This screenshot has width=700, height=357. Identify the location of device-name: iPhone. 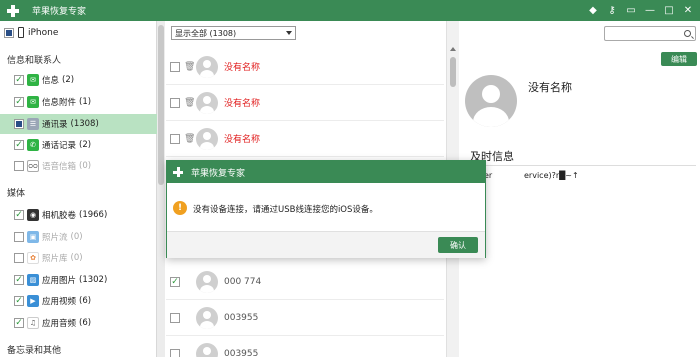
(43, 32).